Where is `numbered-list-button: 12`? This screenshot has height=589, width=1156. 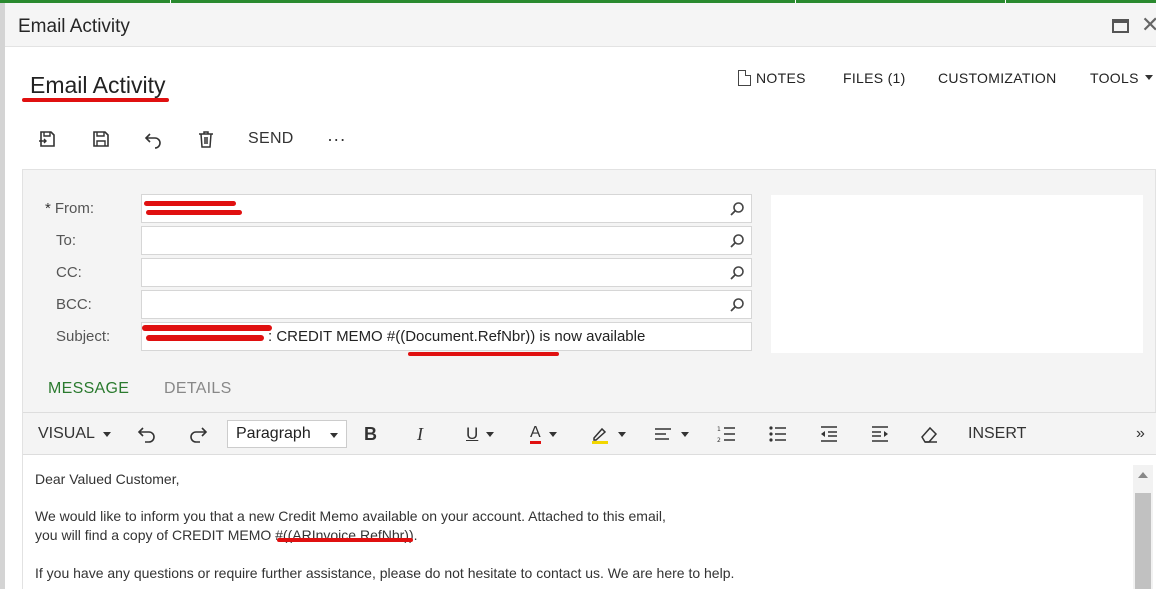
numbered-list-button: 12 is located at coordinates (727, 434).